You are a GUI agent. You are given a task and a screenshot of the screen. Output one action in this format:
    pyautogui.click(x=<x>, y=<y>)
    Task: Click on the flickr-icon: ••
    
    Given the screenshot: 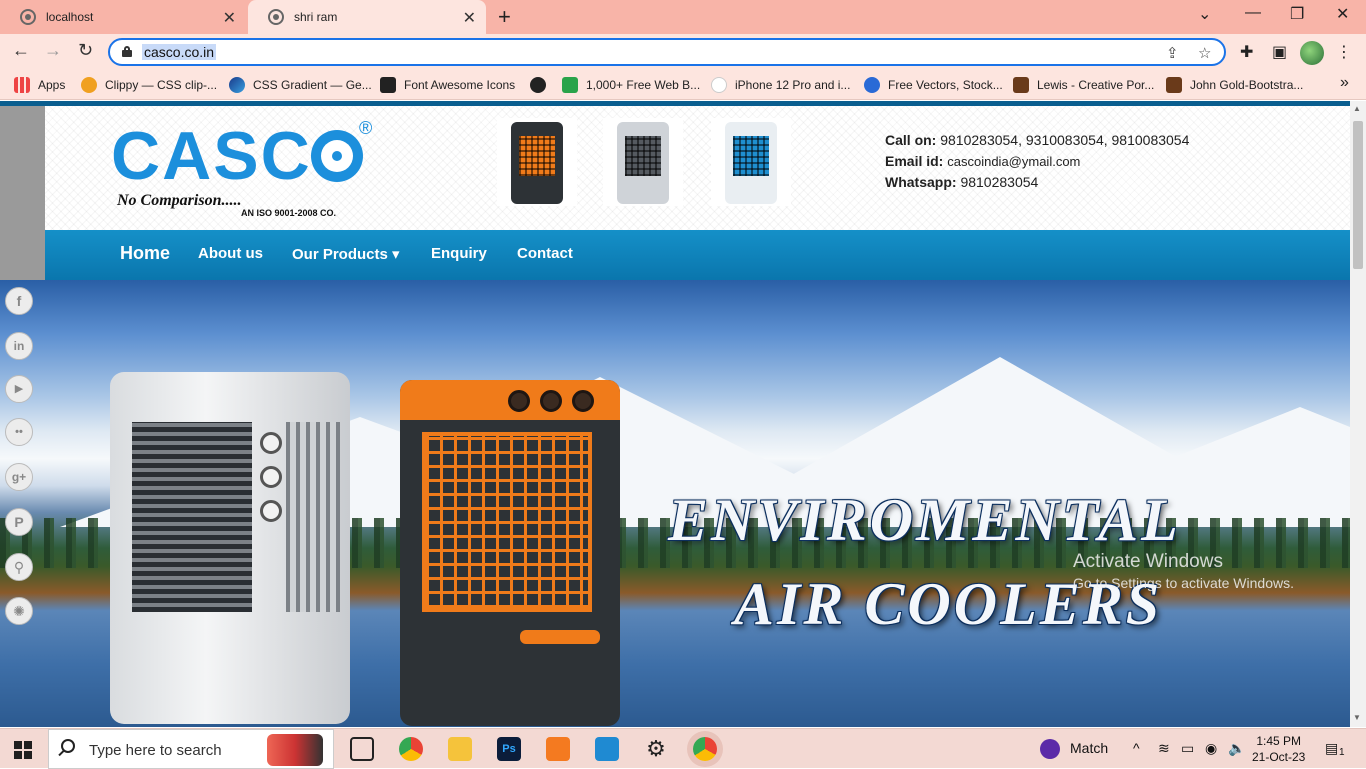 What is the action you would take?
    pyautogui.click(x=19, y=432)
    